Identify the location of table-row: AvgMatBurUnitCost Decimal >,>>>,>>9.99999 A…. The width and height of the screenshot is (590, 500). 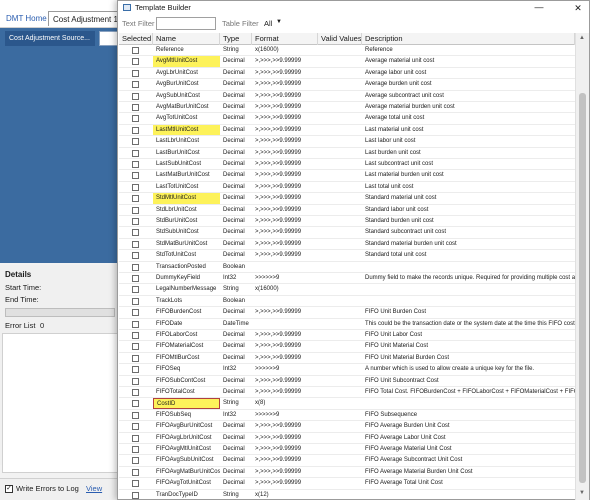
(347, 108).